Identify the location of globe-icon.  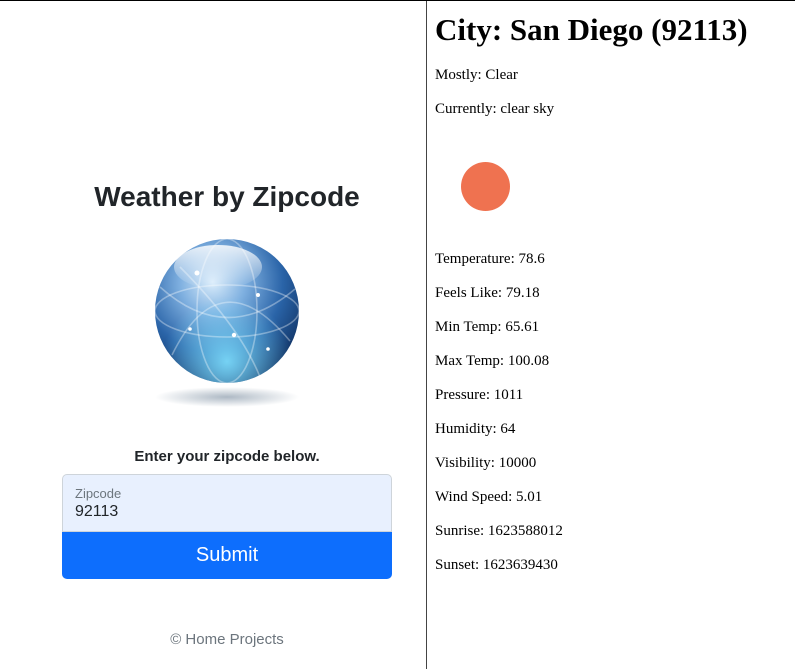
(227, 322).